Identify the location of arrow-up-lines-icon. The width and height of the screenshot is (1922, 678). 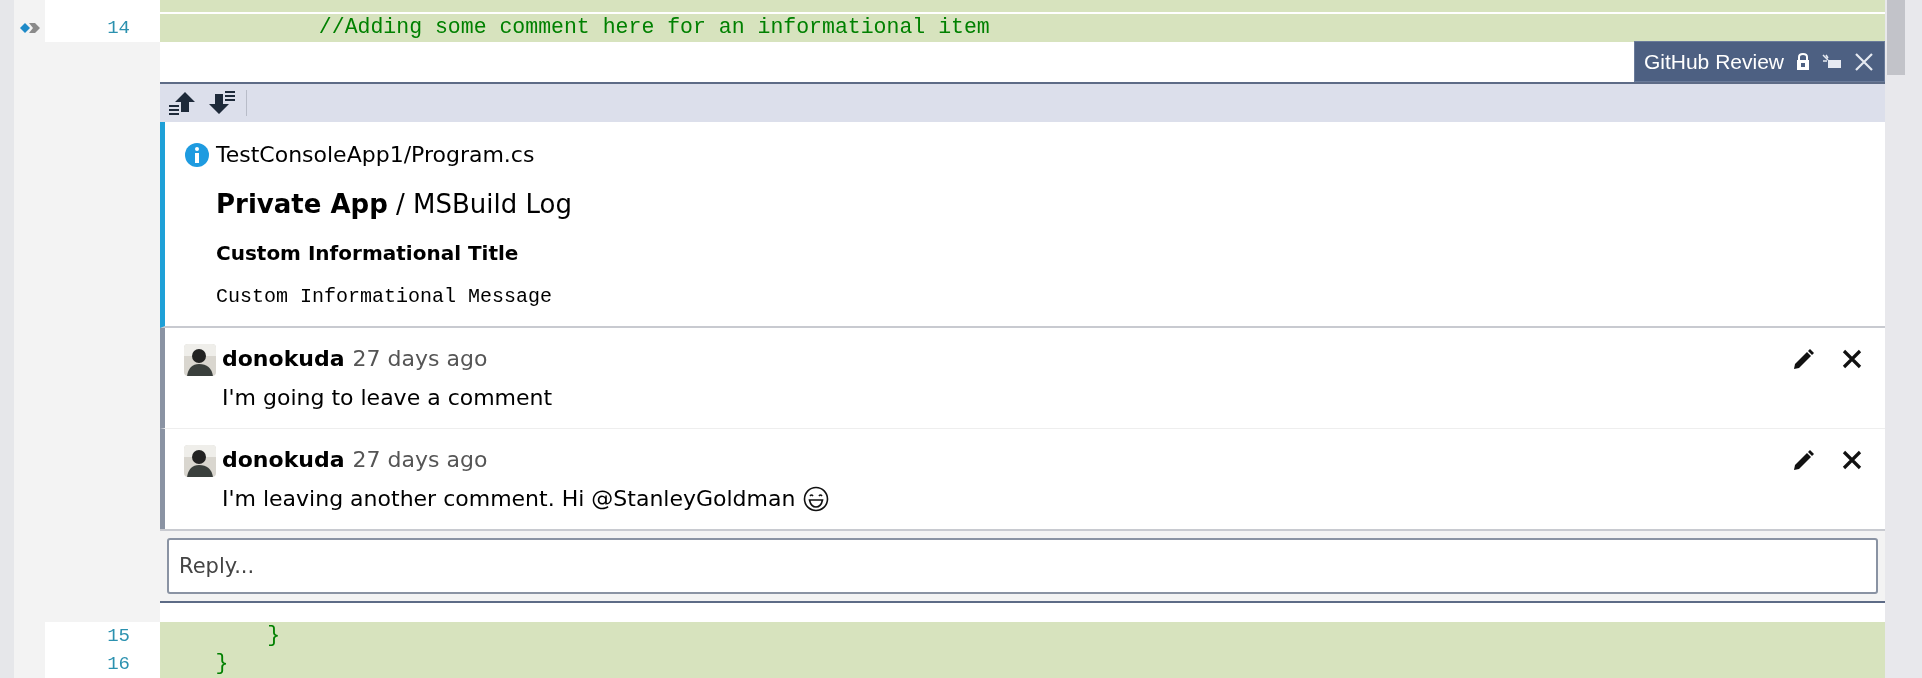
(182, 103).